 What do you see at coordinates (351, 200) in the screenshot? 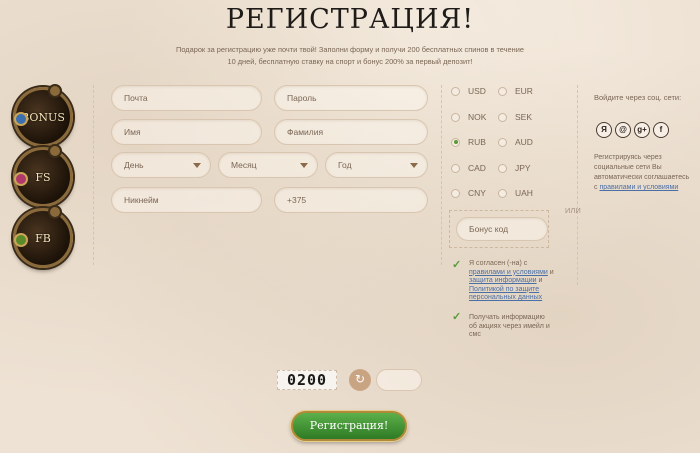
I see `phone-field: +375` at bounding box center [351, 200].